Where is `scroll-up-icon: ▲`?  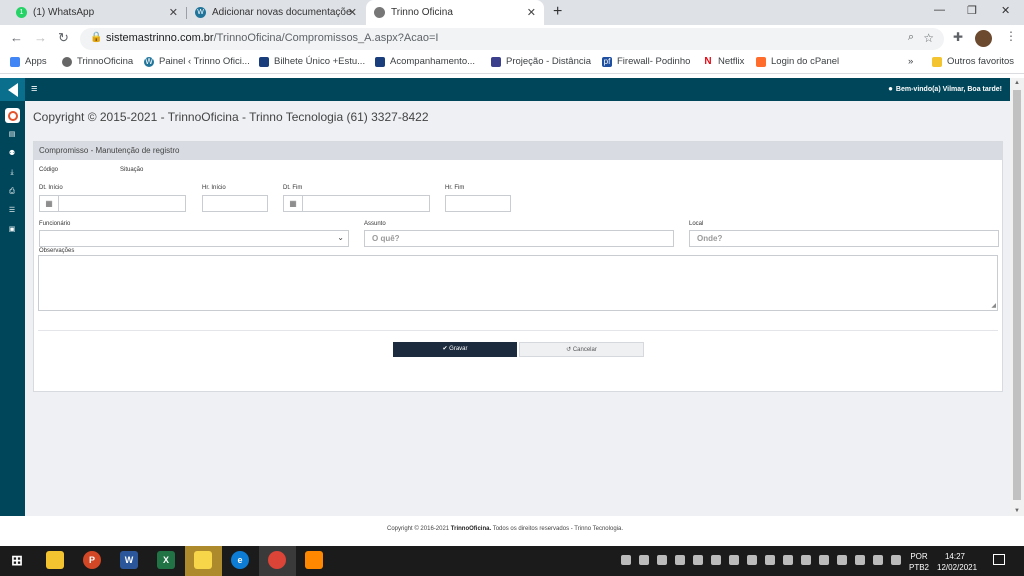
scroll-up-icon: ▲ is located at coordinates (1017, 83).